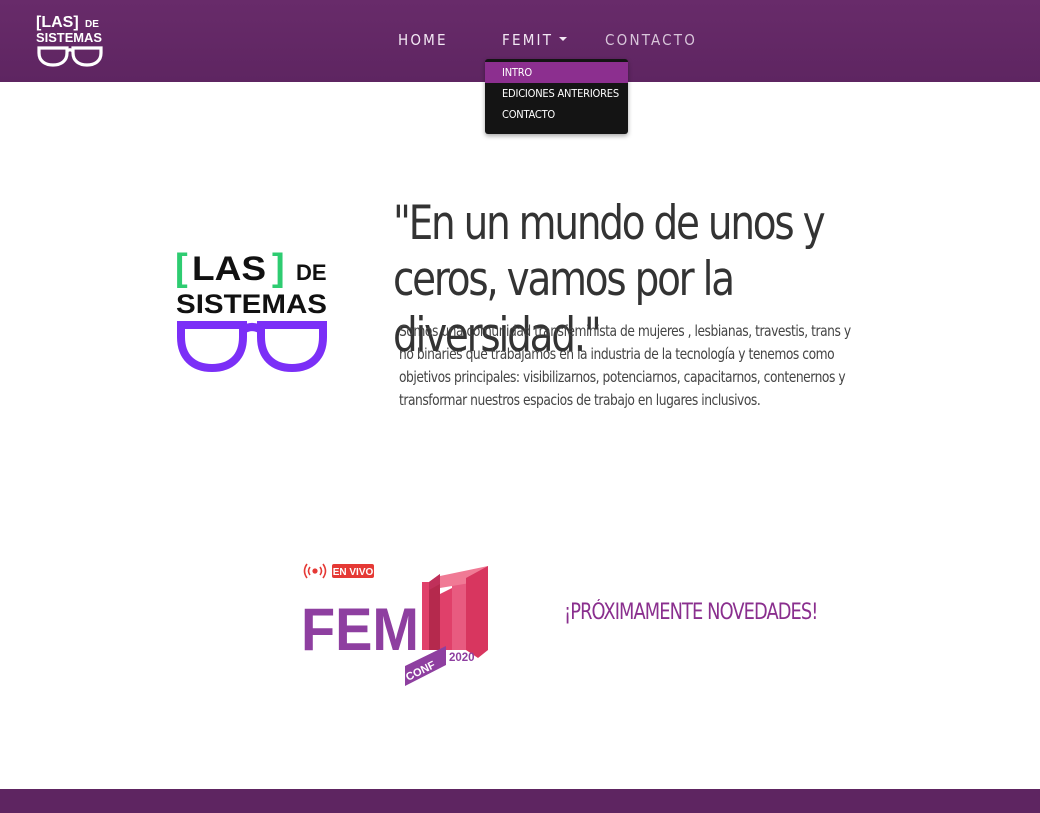 The height and width of the screenshot is (813, 1040). What do you see at coordinates (563, 38) in the screenshot?
I see `caret-down-icon` at bounding box center [563, 38].